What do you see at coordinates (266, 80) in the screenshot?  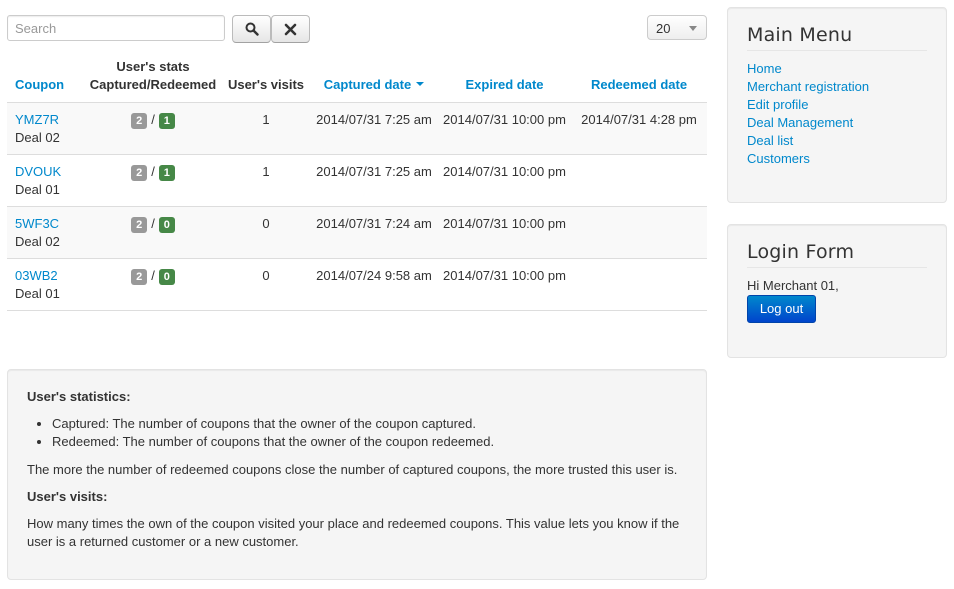 I see `column-user-visits: User's visits` at bounding box center [266, 80].